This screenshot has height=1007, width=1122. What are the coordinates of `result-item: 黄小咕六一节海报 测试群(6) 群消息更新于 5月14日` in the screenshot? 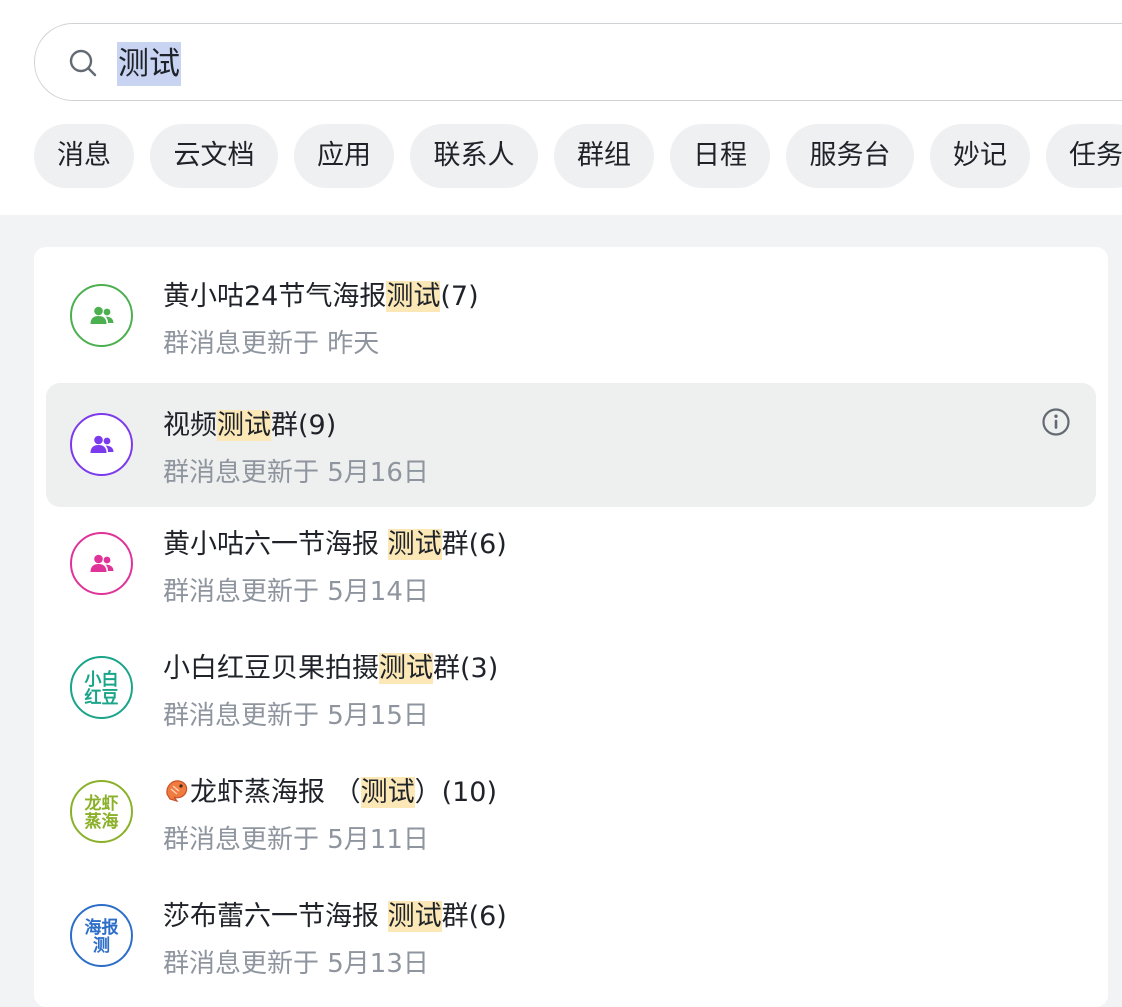 It's located at (571, 564).